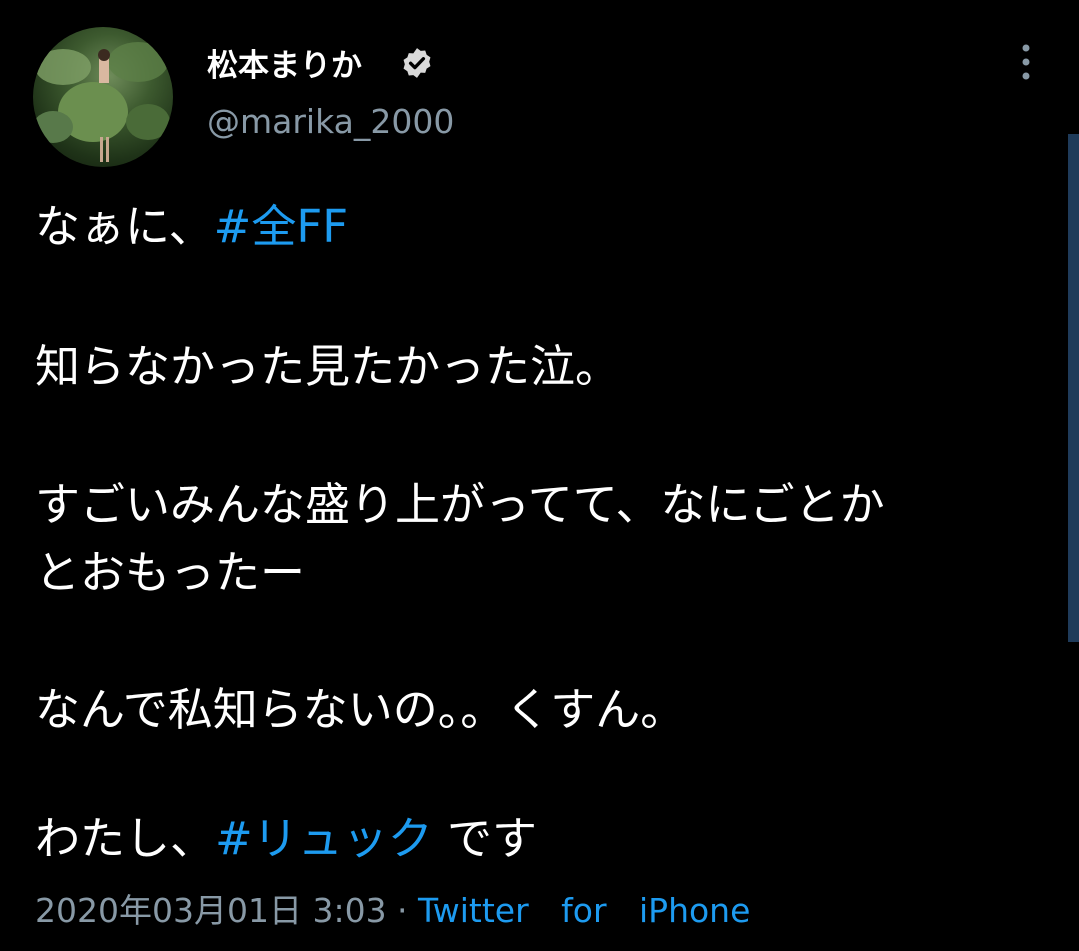 The image size is (1079, 951). I want to click on tweet-text: わたし、, so click(125, 838).